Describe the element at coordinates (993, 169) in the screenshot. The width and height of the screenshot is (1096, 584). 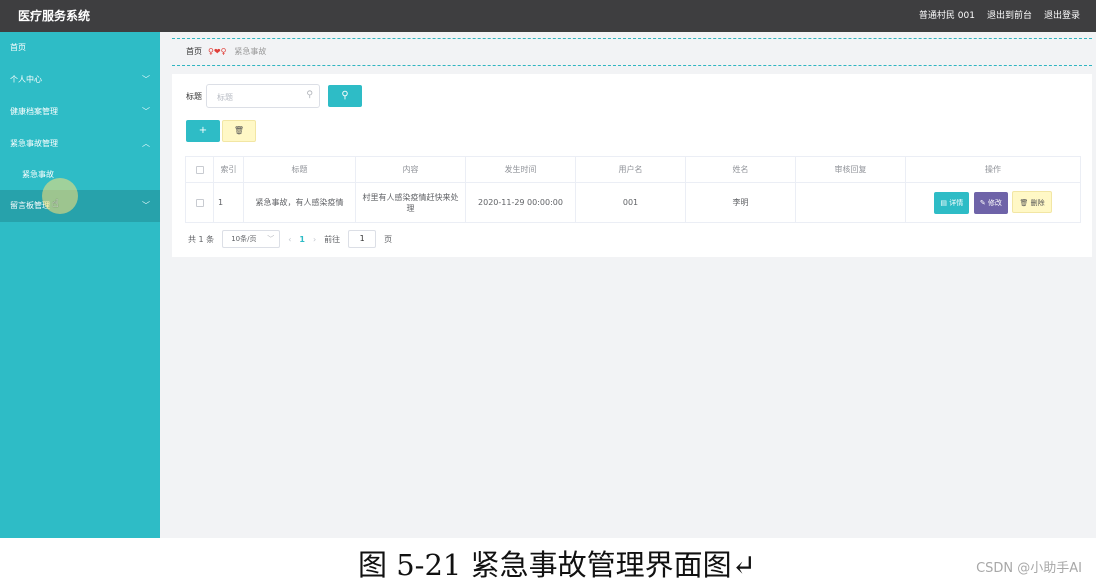
I see `column-header: 操作` at that location.